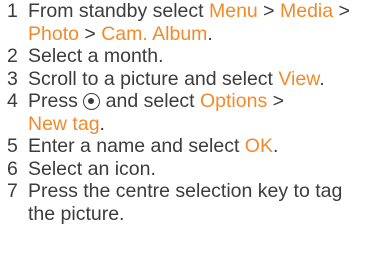 This screenshot has width=384, height=259. I want to click on ui-term: Media, so click(307, 11).